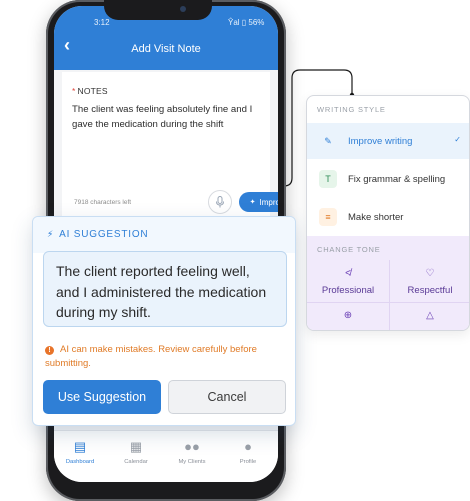  Describe the element at coordinates (227, 397) in the screenshot. I see `cancel-button: Cancel` at that location.